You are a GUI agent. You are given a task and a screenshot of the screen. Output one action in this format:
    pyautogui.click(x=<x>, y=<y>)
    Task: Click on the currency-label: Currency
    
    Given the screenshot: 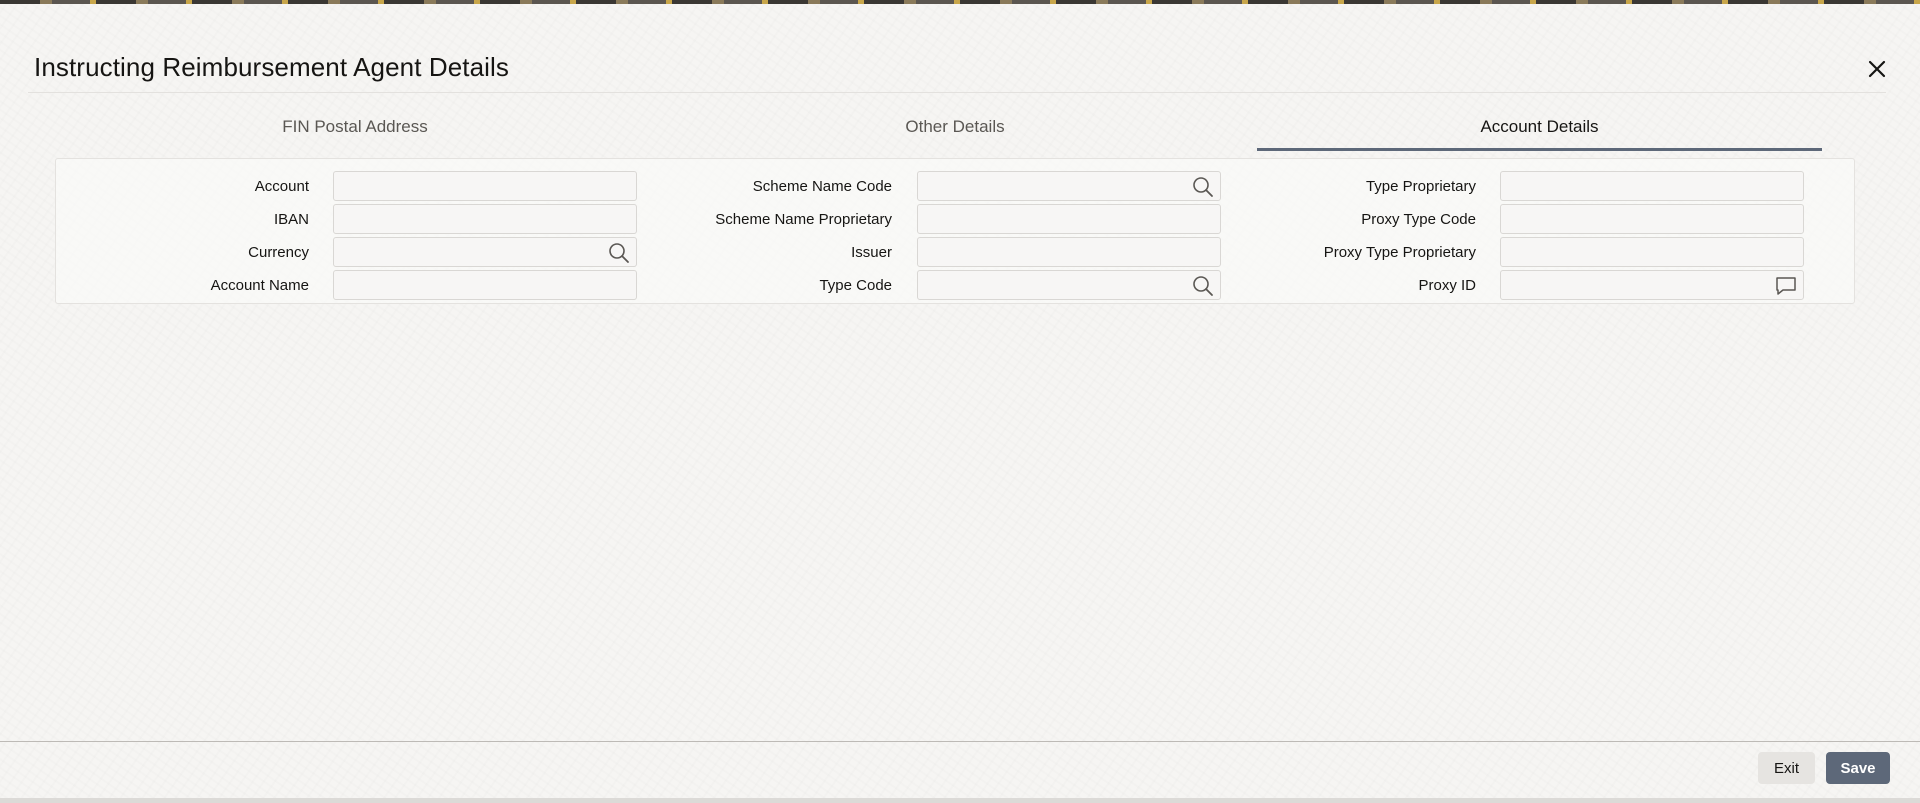 What is the action you would take?
    pyautogui.click(x=278, y=252)
    